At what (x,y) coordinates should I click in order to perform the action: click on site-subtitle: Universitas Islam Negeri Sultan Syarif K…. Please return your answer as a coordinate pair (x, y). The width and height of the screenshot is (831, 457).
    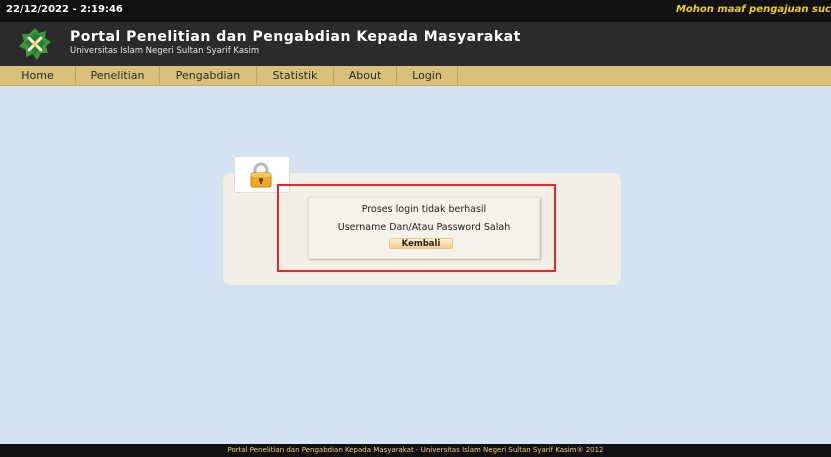
    Looking at the image, I should click on (165, 51).